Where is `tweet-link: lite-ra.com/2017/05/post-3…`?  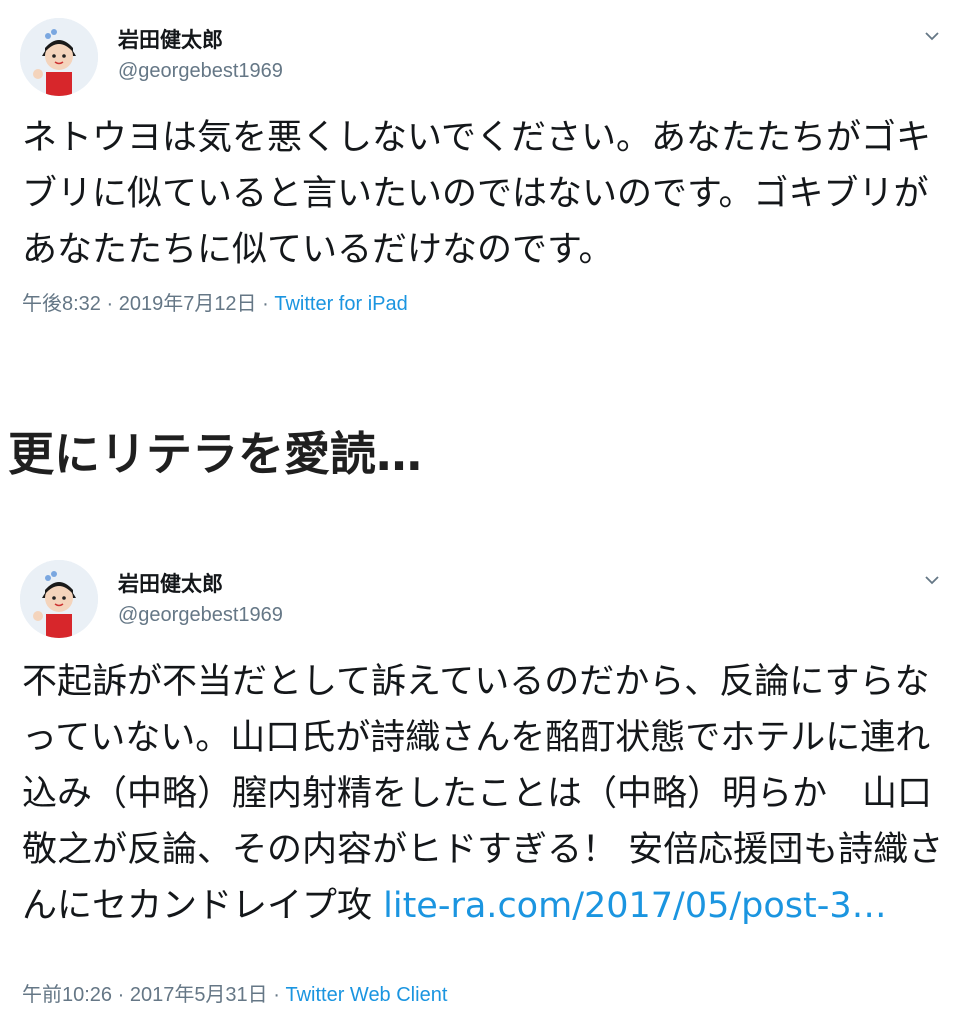 tweet-link: lite-ra.com/2017/05/post-3… is located at coordinates (635, 906).